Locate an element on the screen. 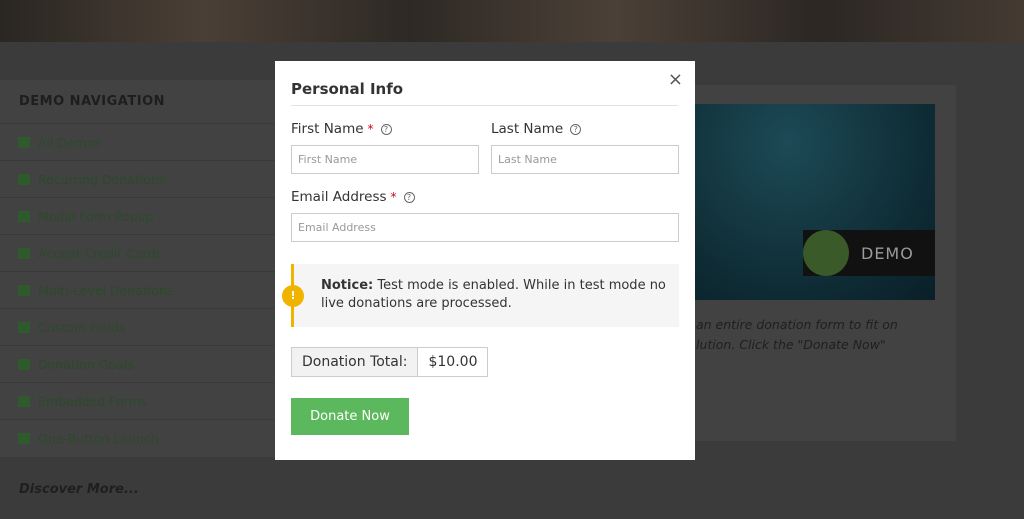 This screenshot has width=1024, height=519. divider is located at coordinates (484, 105).